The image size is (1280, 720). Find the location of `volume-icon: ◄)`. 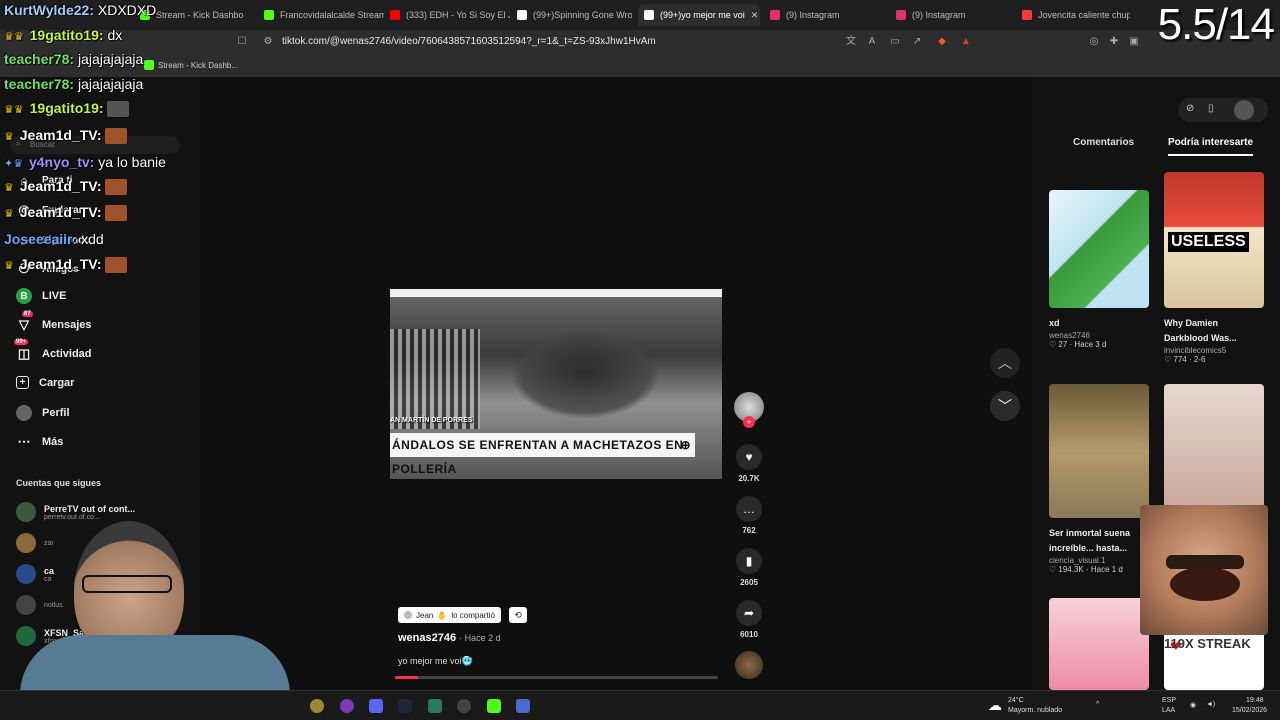

volume-icon: ◄) is located at coordinates (1210, 704).